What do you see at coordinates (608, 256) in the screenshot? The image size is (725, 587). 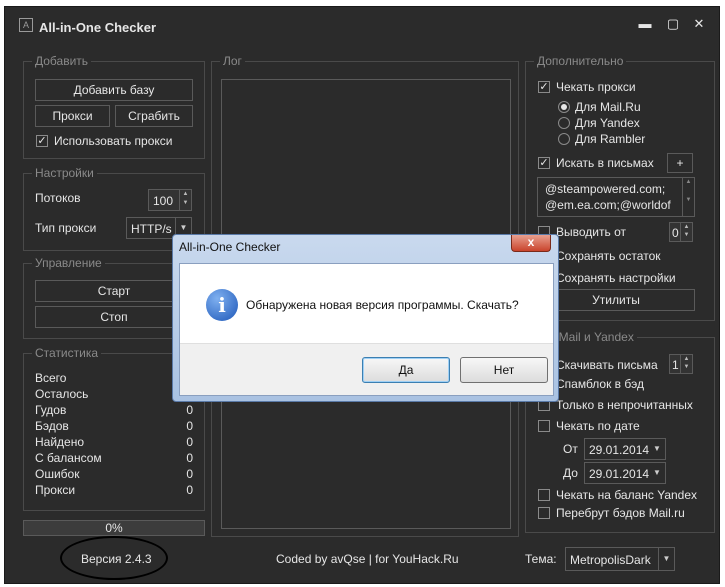 I see `save-rest-label: Сохранять остаток` at bounding box center [608, 256].